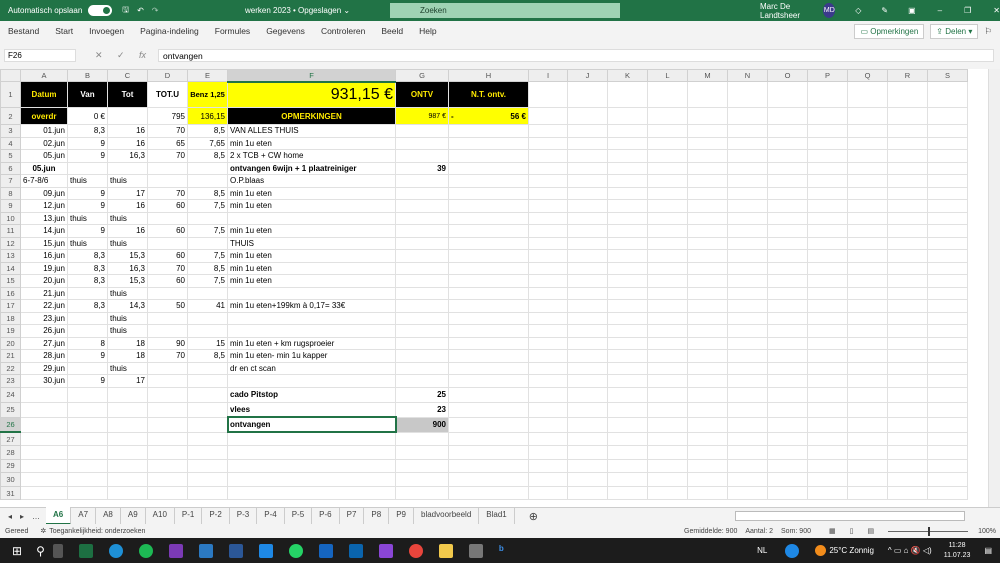 This screenshot has width=1000, height=563. What do you see at coordinates (133, 516) in the screenshot?
I see `sheet-tab-a9: A9` at bounding box center [133, 516].